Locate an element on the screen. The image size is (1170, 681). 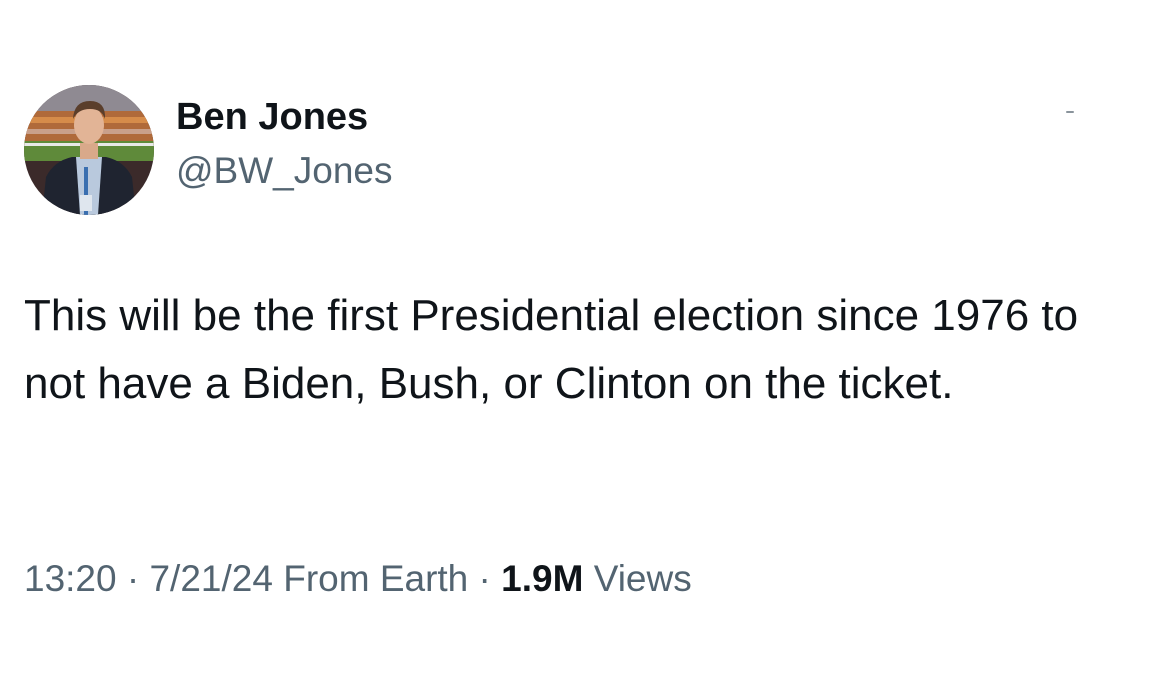
tweet-meta: 13:20 · 7/21/24 From Earth · 1.9M Views is located at coordinates (358, 579).